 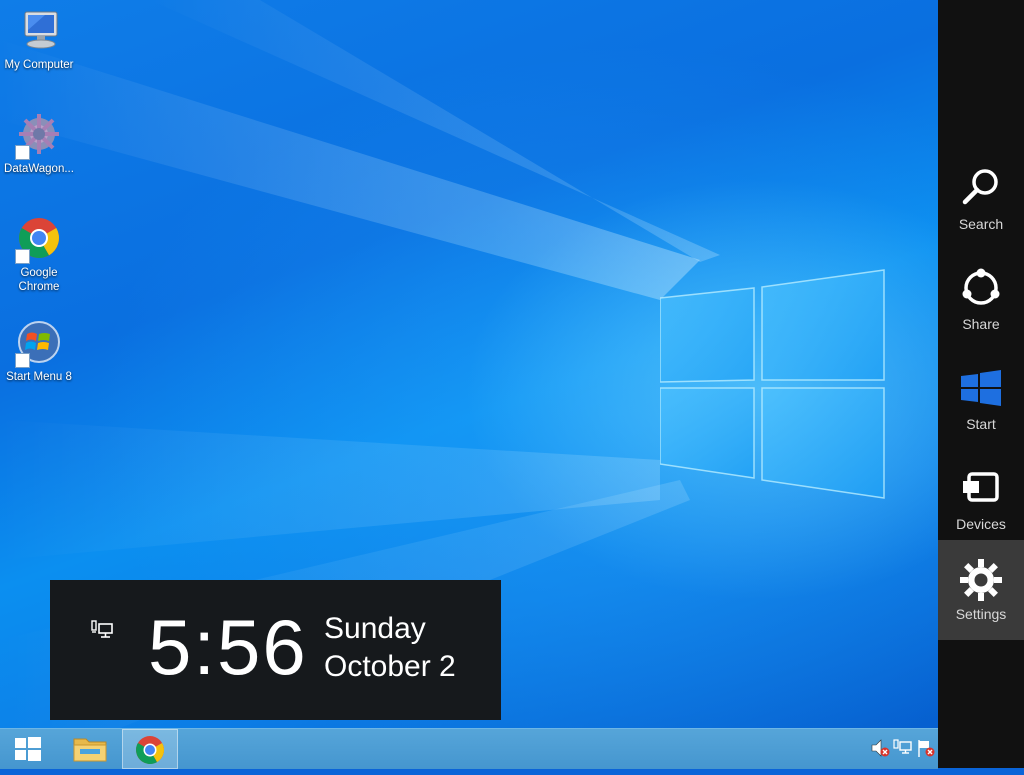 I want to click on charm-label: Share, so click(x=981, y=324).